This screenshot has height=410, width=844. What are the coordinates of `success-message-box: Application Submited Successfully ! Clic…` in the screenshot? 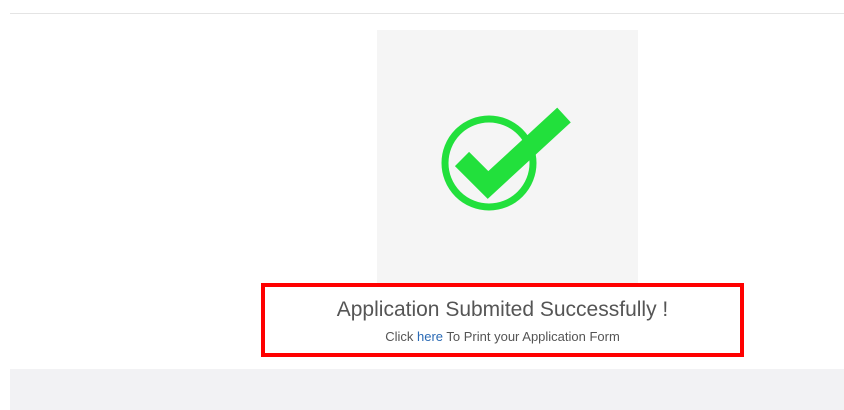 It's located at (502, 320).